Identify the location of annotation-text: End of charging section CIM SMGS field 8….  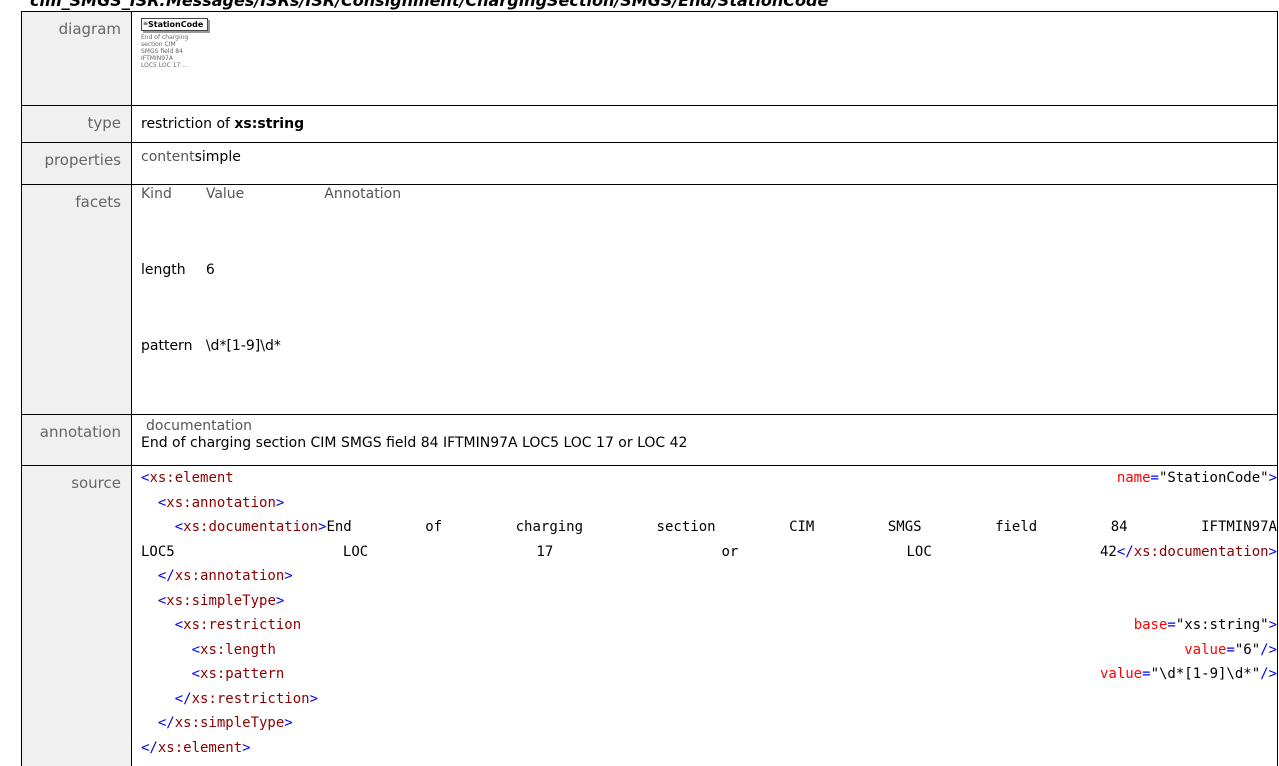
(709, 442).